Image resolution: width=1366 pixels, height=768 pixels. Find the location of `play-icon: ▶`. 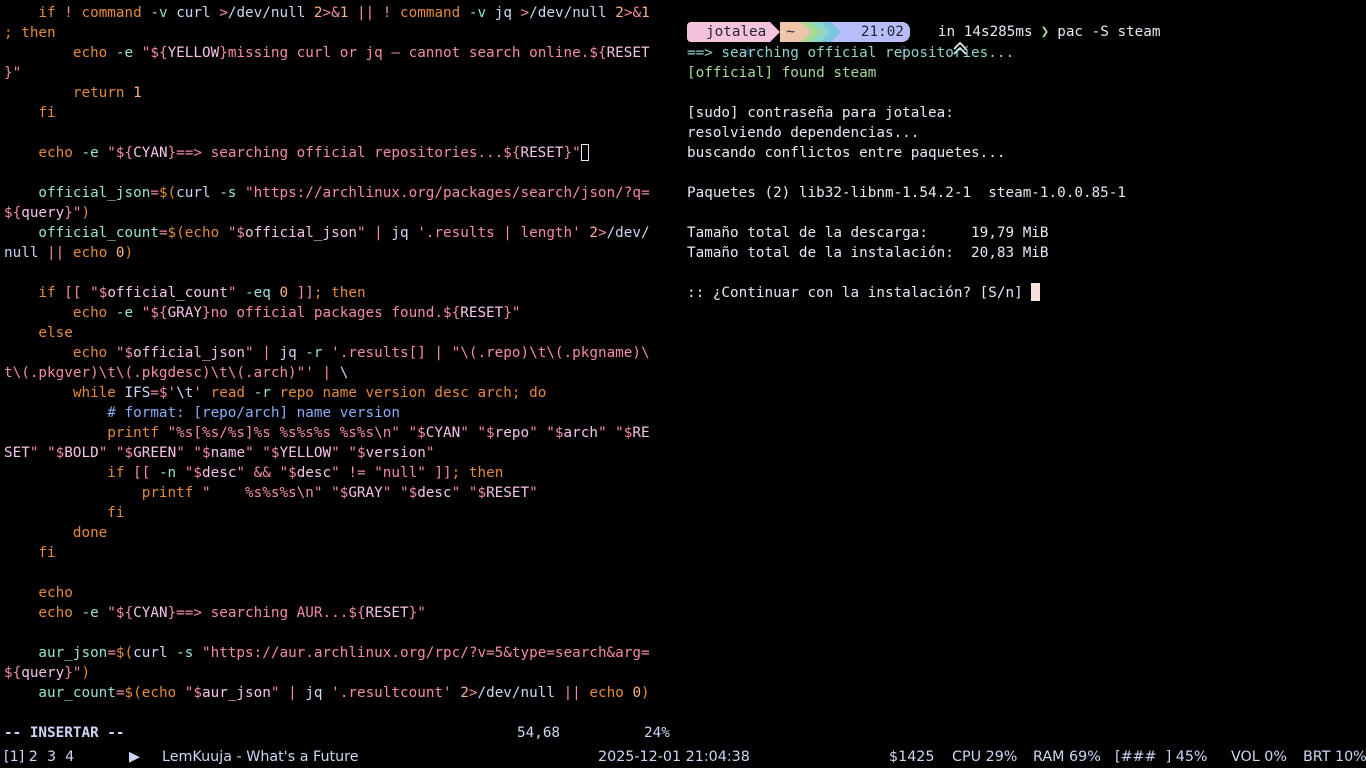

play-icon: ▶ is located at coordinates (134, 757).